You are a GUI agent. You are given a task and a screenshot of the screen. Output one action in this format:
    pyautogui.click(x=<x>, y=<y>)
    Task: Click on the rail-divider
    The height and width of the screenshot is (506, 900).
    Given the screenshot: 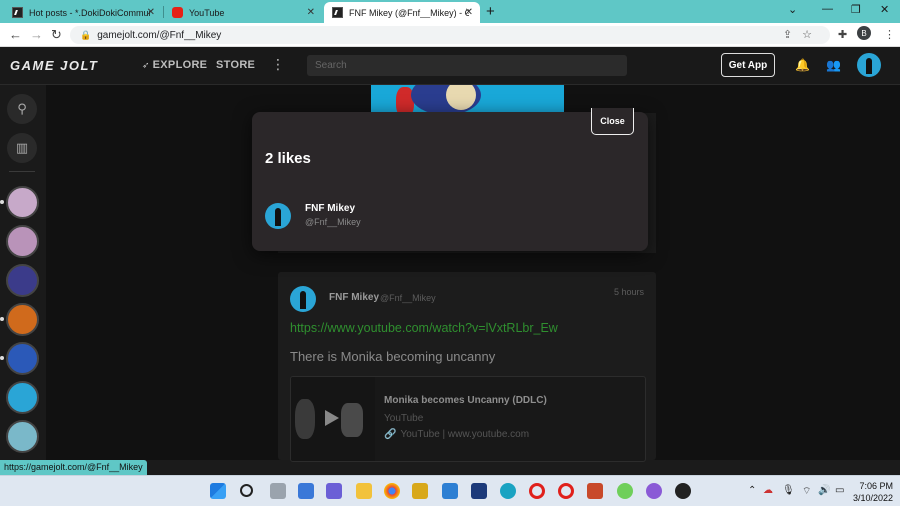 What is the action you would take?
    pyautogui.click(x=22, y=171)
    